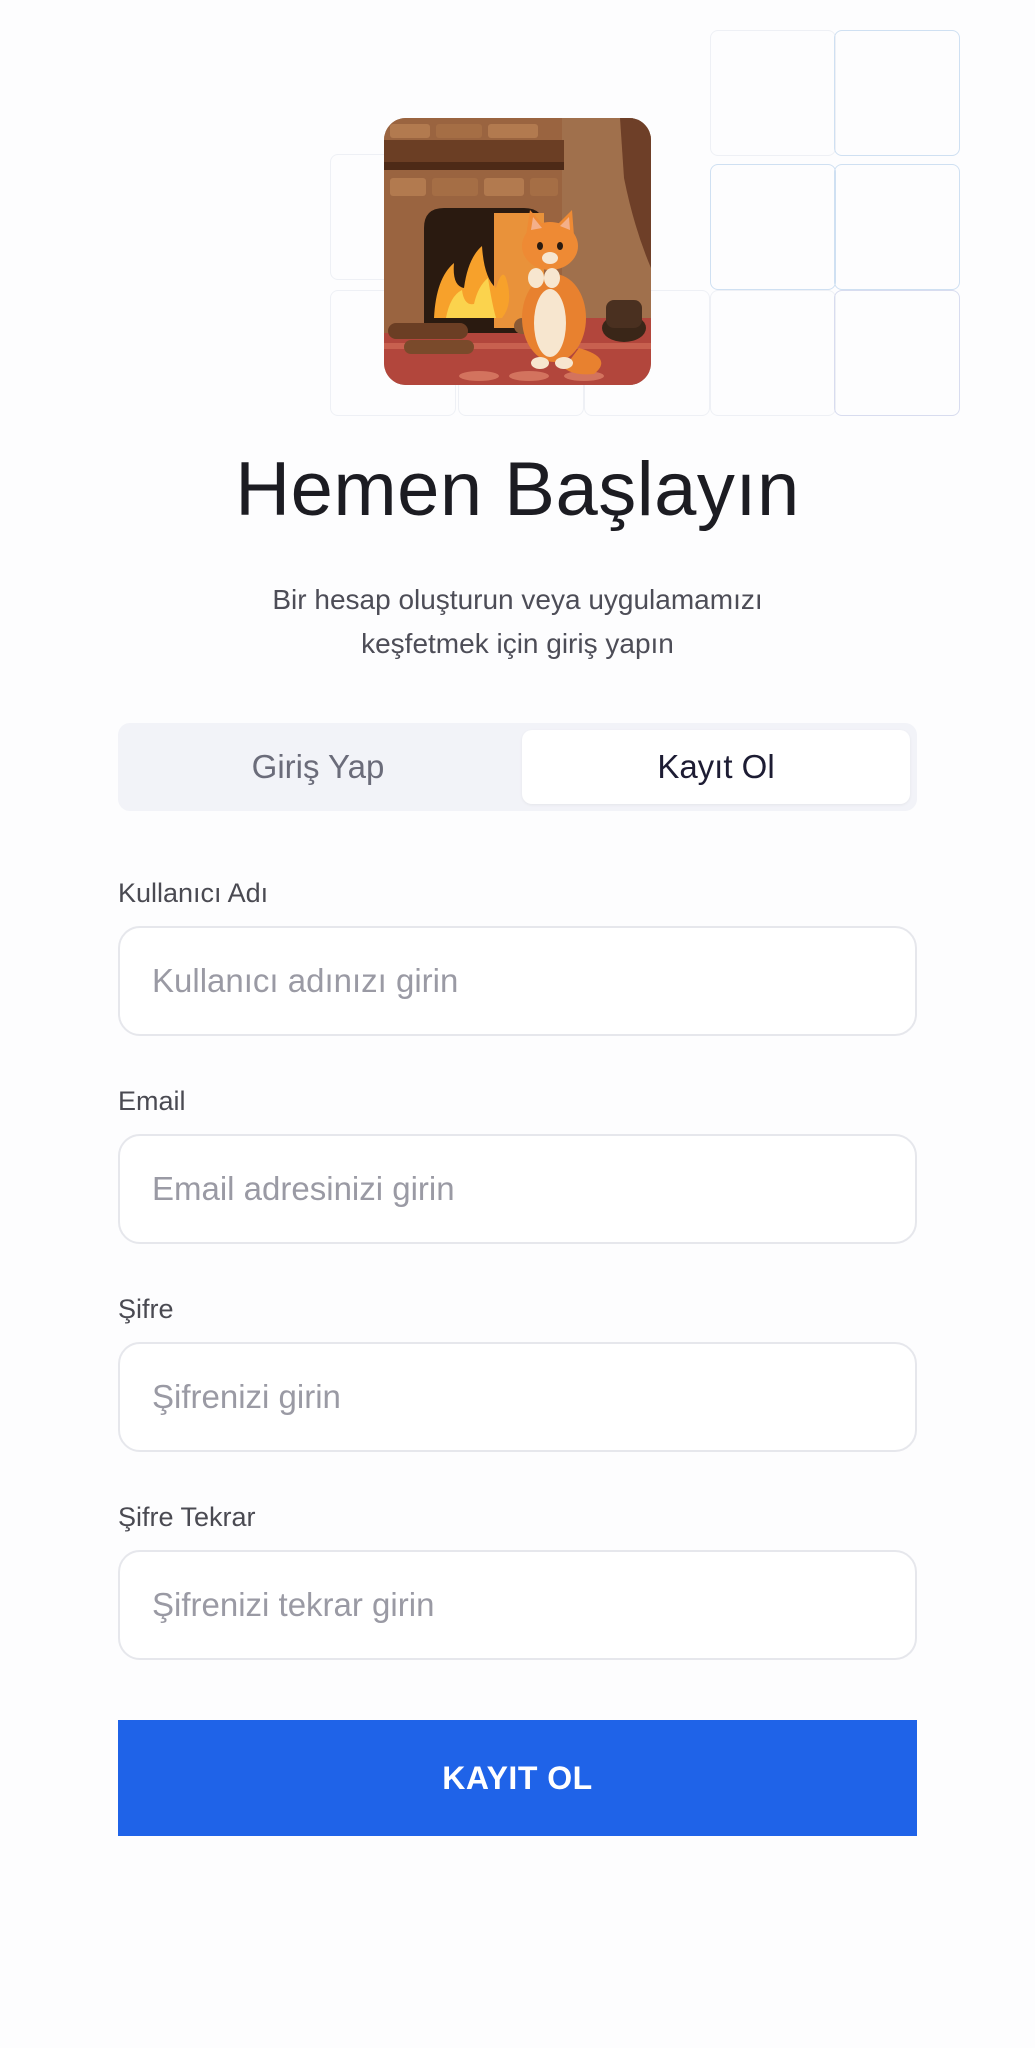  I want to click on password-repeat-label: Şifre Tekrar, so click(187, 1517).